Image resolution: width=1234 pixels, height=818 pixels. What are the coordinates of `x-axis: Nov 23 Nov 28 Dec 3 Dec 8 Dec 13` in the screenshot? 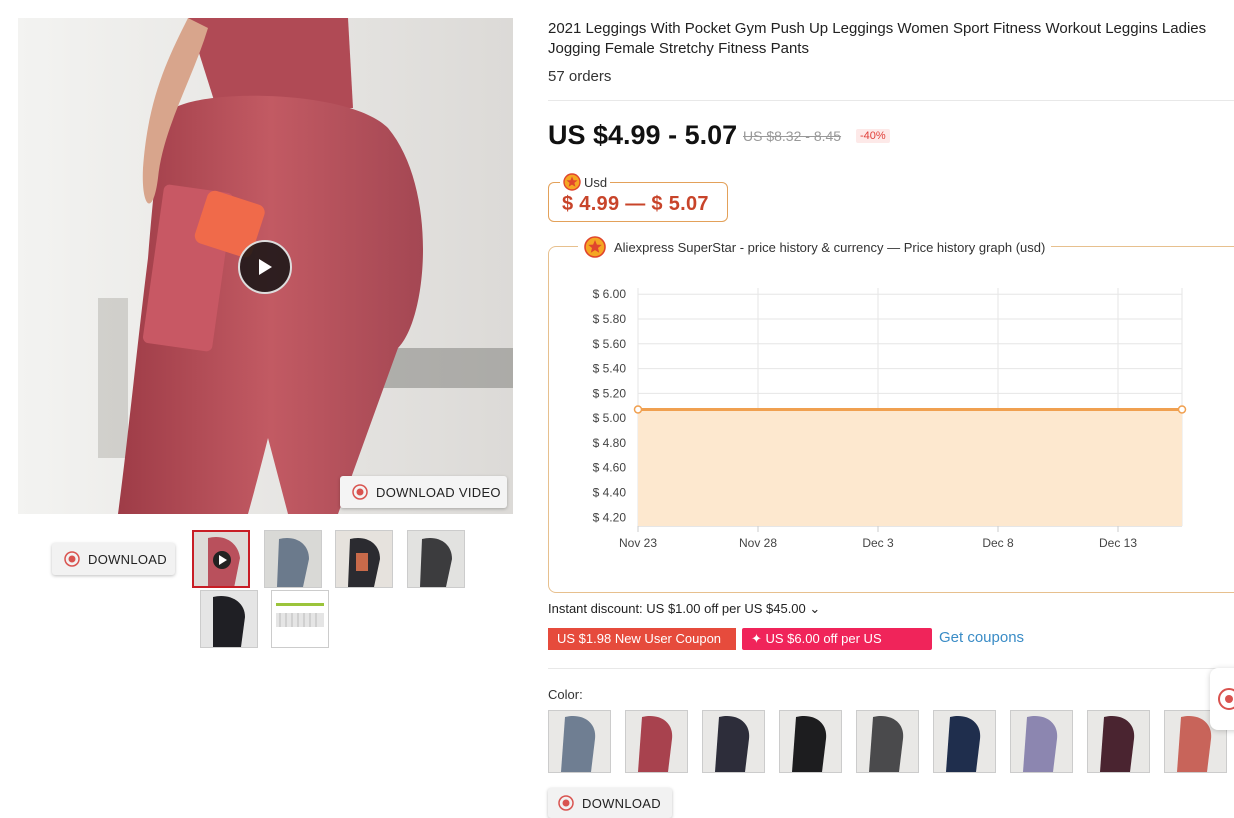 It's located at (878, 538).